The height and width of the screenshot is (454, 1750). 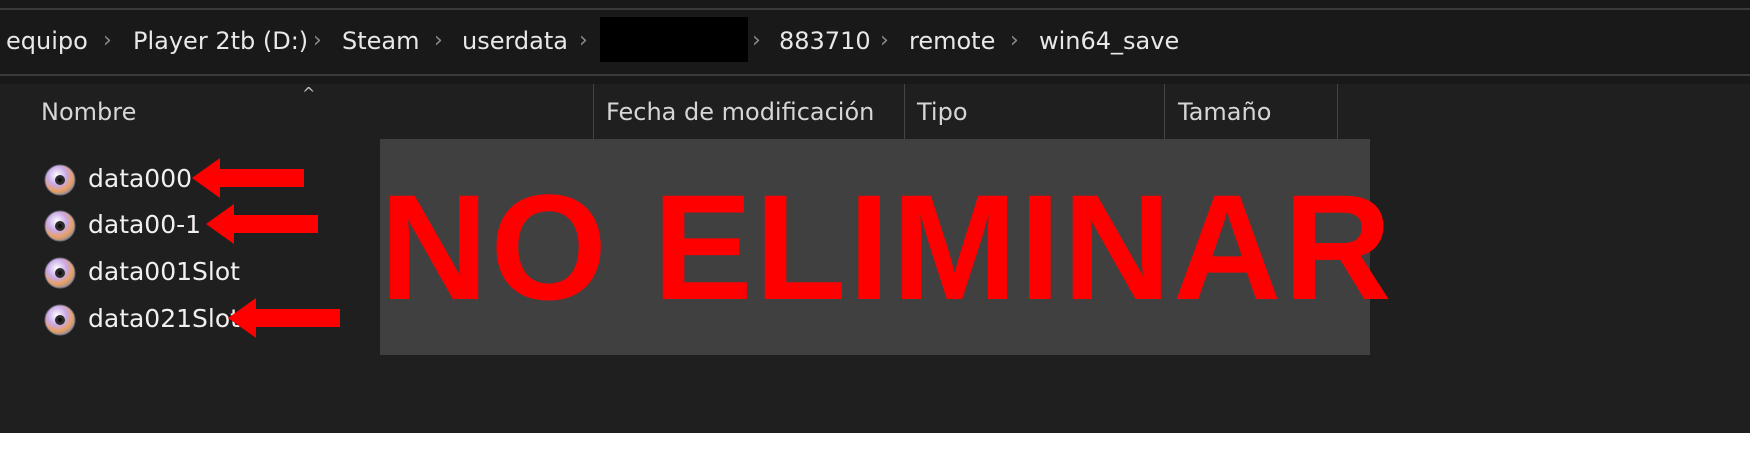 I want to click on breadcrumb-item-steam: Steam, so click(x=381, y=41).